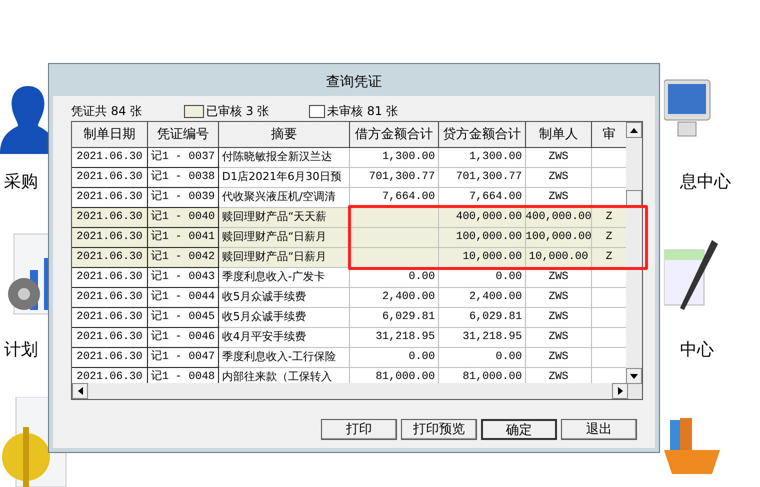 Image resolution: width=760 pixels, height=487 pixels. I want to click on icon-label: 息中心, so click(705, 182).